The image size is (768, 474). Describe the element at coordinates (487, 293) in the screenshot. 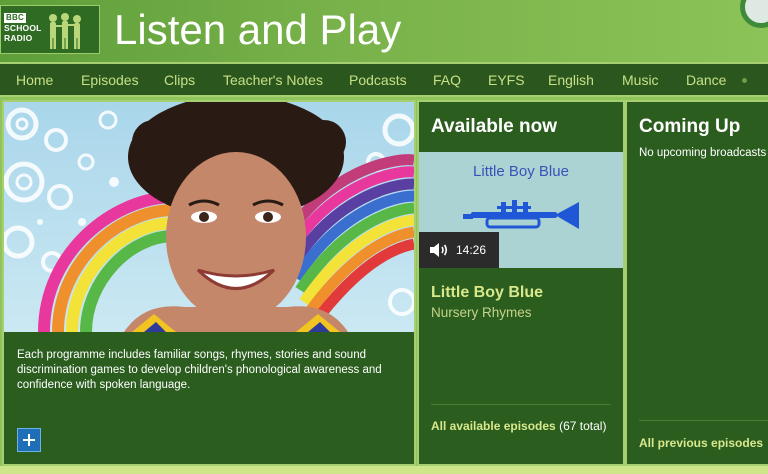

I see `episode-title-link: Little Boy Blue` at that location.